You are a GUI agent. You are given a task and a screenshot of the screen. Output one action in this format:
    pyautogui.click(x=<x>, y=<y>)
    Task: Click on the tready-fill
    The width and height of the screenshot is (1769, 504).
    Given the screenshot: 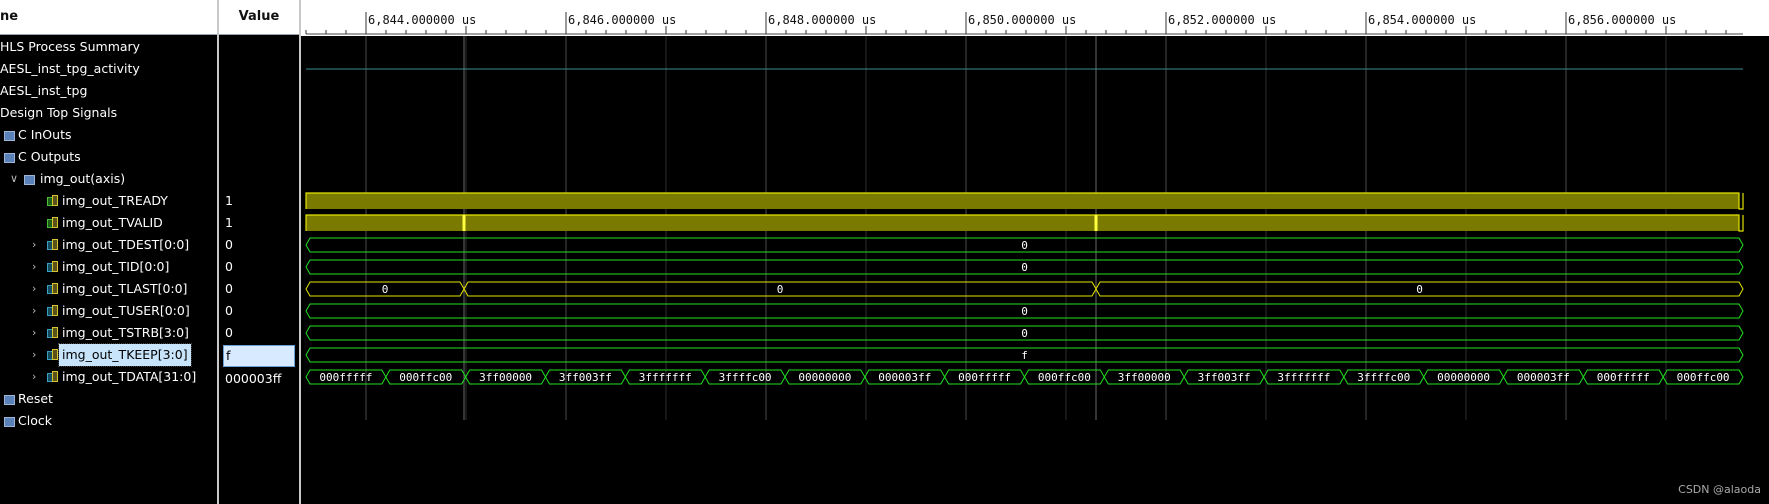 What is the action you would take?
    pyautogui.click(x=1022, y=201)
    